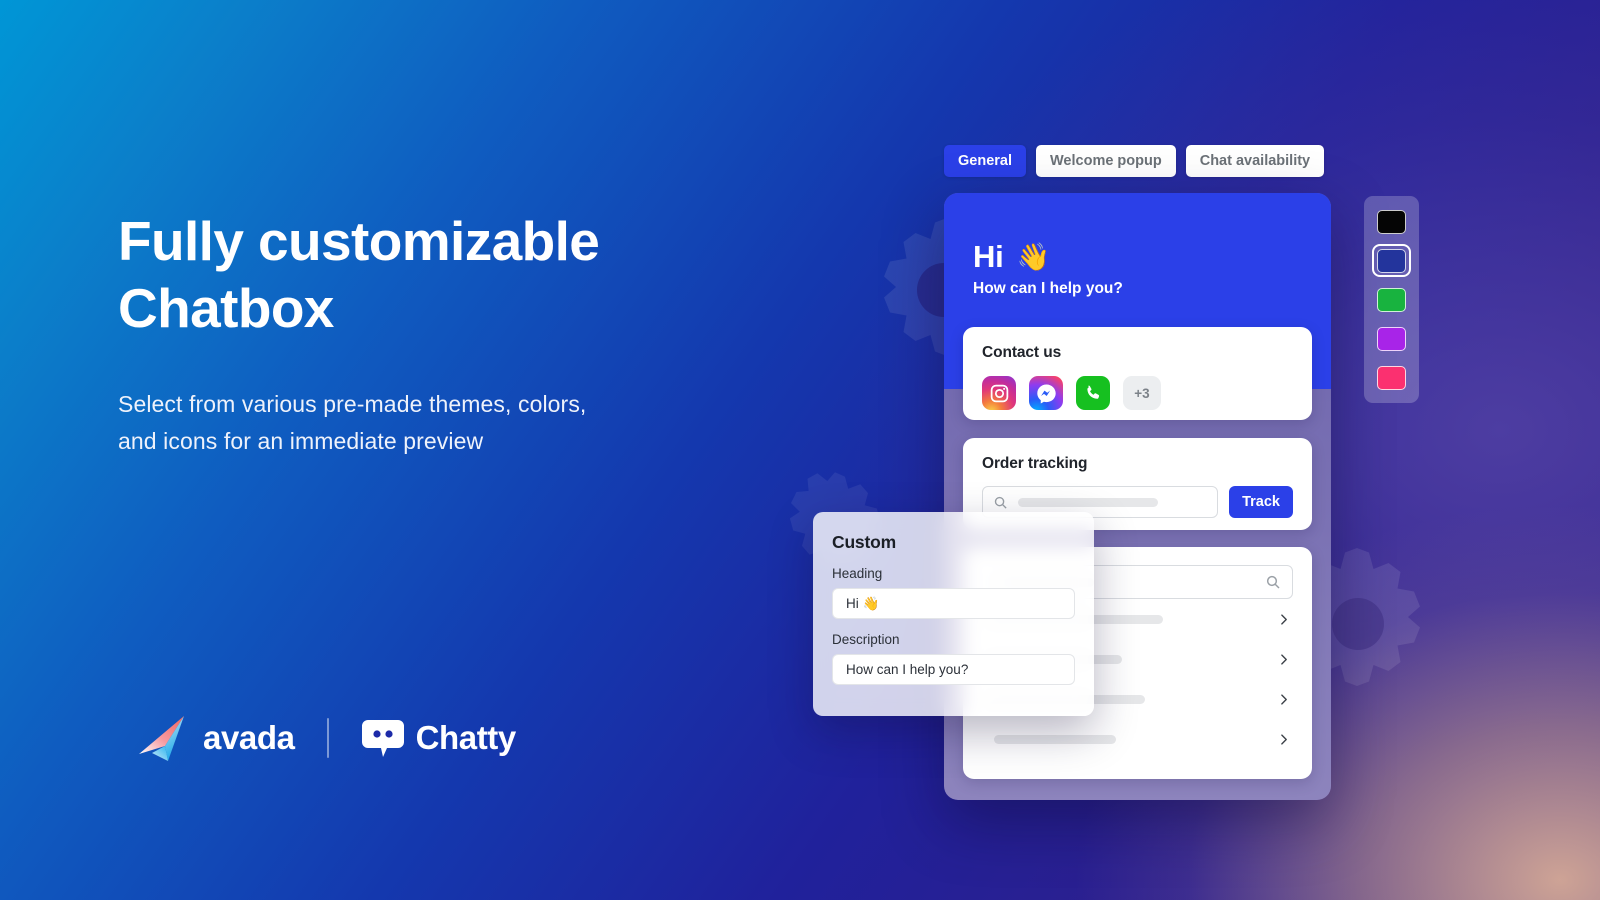  Describe the element at coordinates (249, 737) in the screenshot. I see `avada-wordmark: avada` at that location.